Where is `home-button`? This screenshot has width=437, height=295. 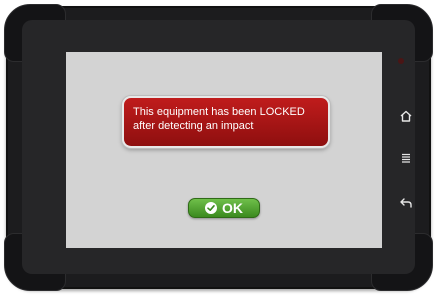 home-button is located at coordinates (406, 116).